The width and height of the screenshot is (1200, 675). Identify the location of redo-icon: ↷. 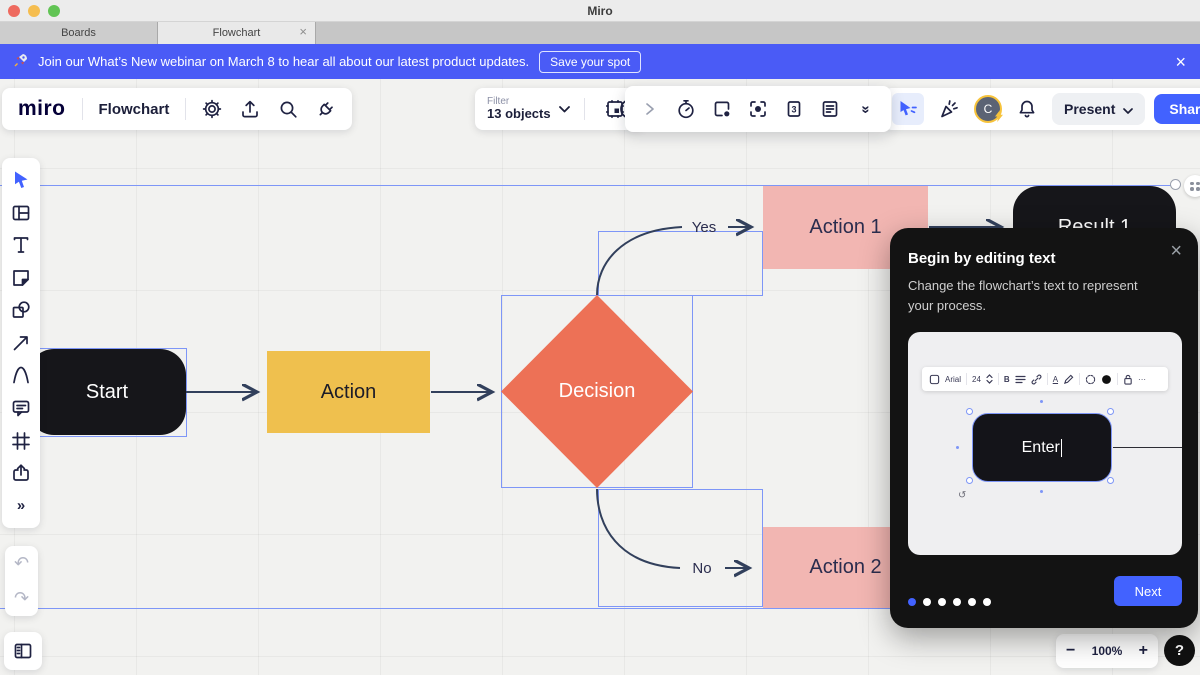
(21, 598).